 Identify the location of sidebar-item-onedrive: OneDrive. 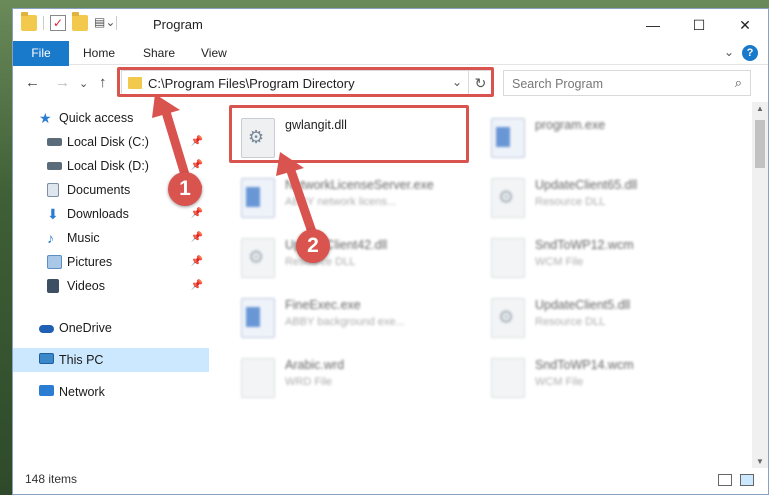
(111, 328).